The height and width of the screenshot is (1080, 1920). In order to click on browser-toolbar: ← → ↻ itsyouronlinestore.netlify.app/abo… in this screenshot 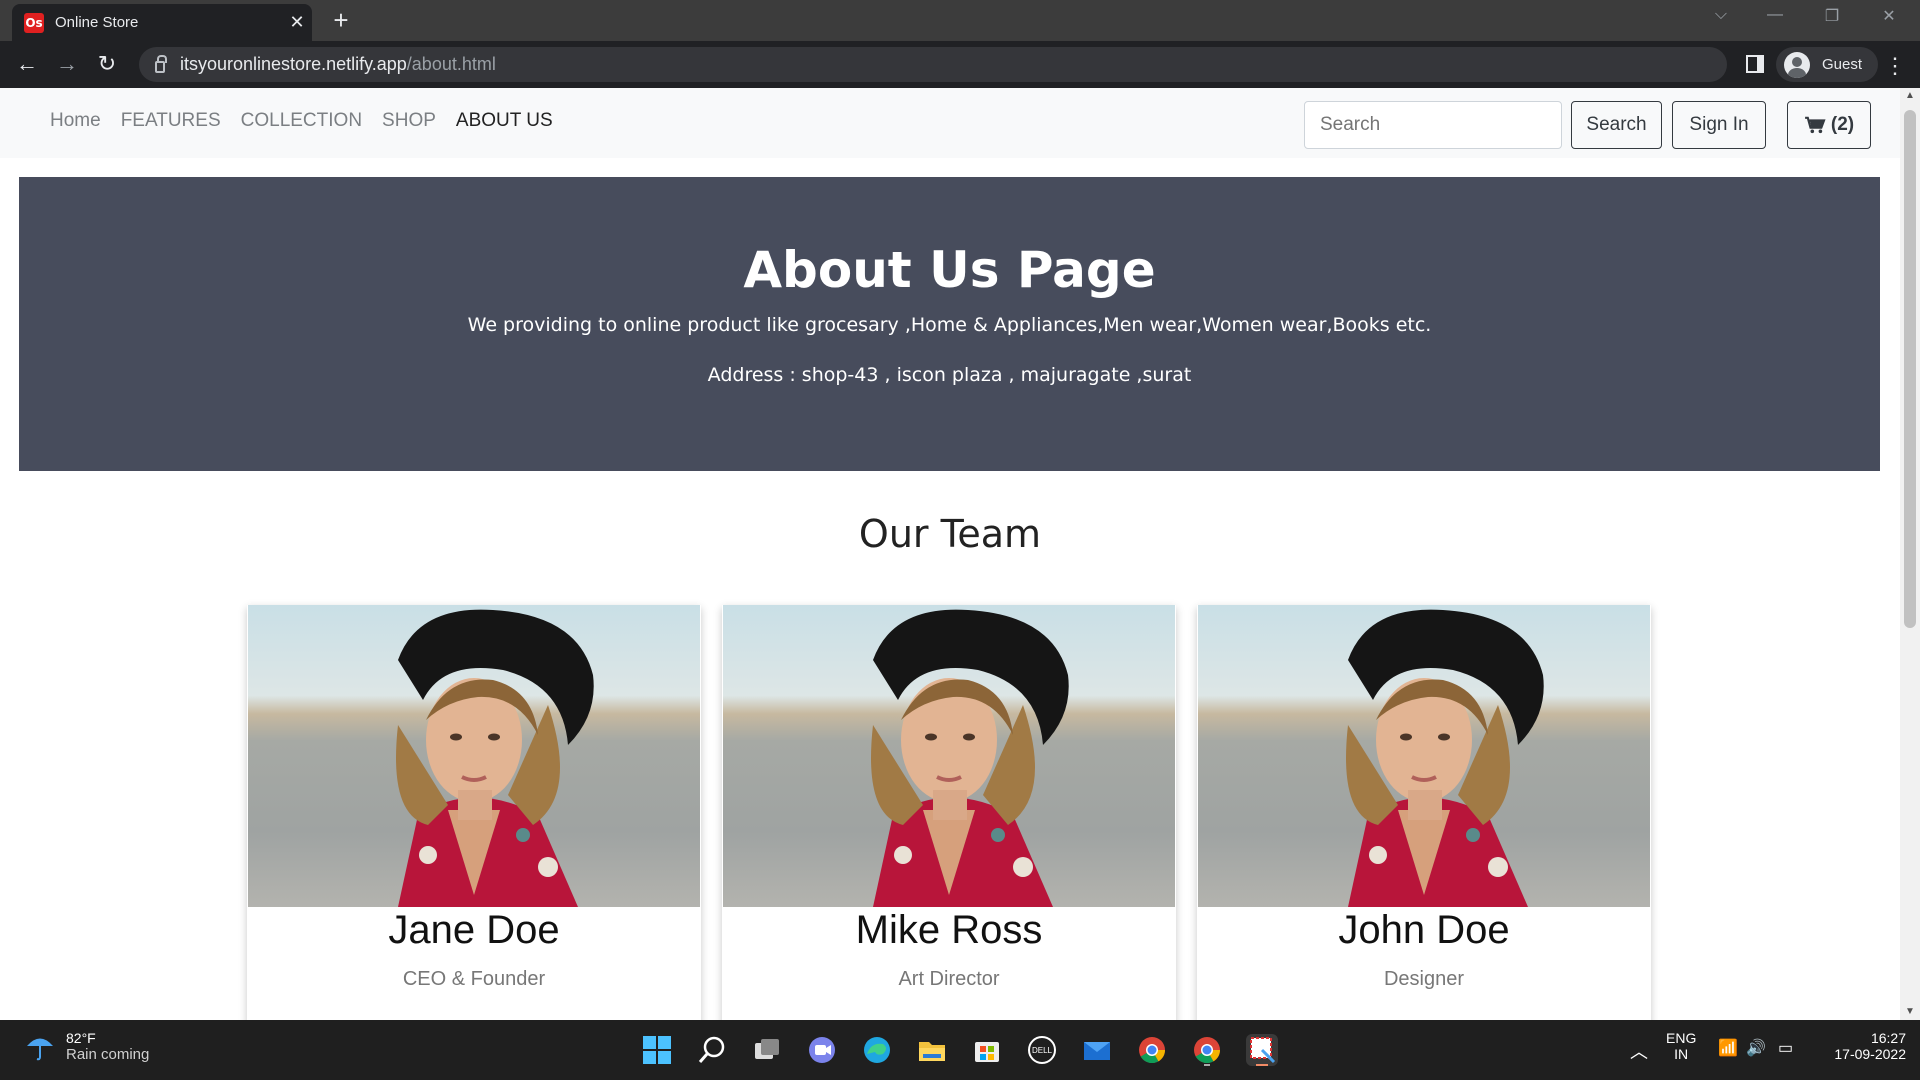, I will do `click(960, 64)`.